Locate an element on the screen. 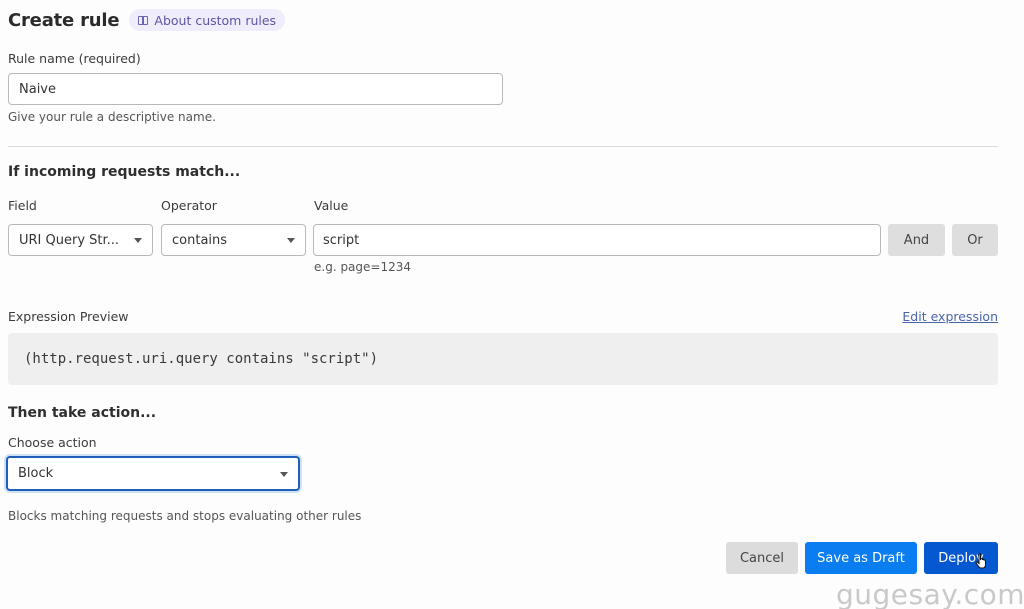 The width and height of the screenshot is (1024, 609). edit-expression-link: Edit expression is located at coordinates (950, 316).